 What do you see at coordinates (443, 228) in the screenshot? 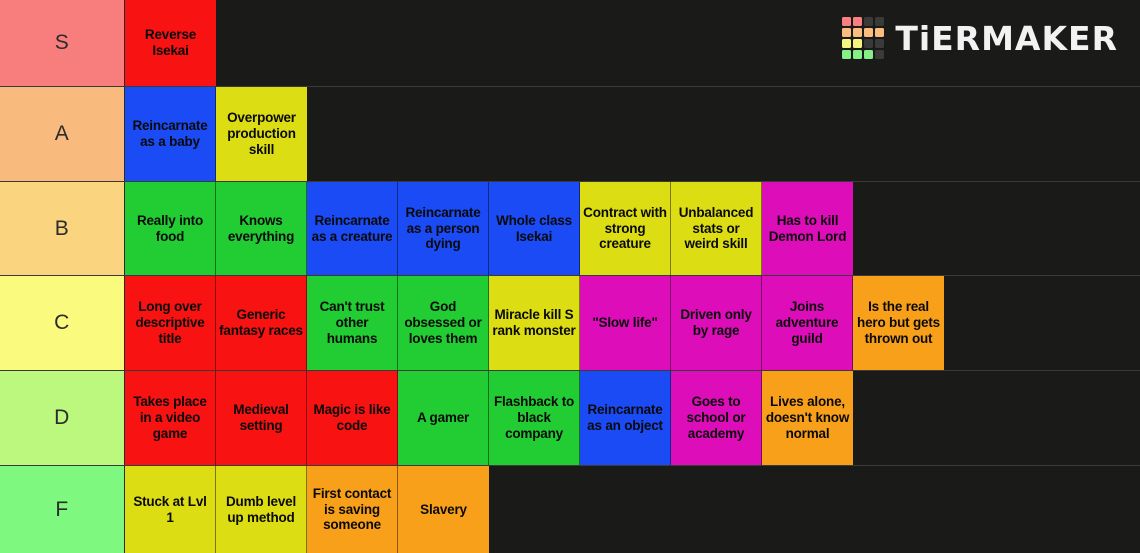
I see `tier-tile: Reincarnate as a person dying` at bounding box center [443, 228].